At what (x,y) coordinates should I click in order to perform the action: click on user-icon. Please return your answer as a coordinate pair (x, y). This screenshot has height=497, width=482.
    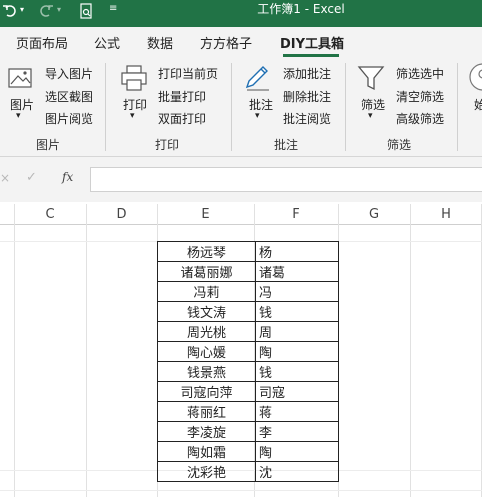
    Looking at the image, I should click on (475, 79).